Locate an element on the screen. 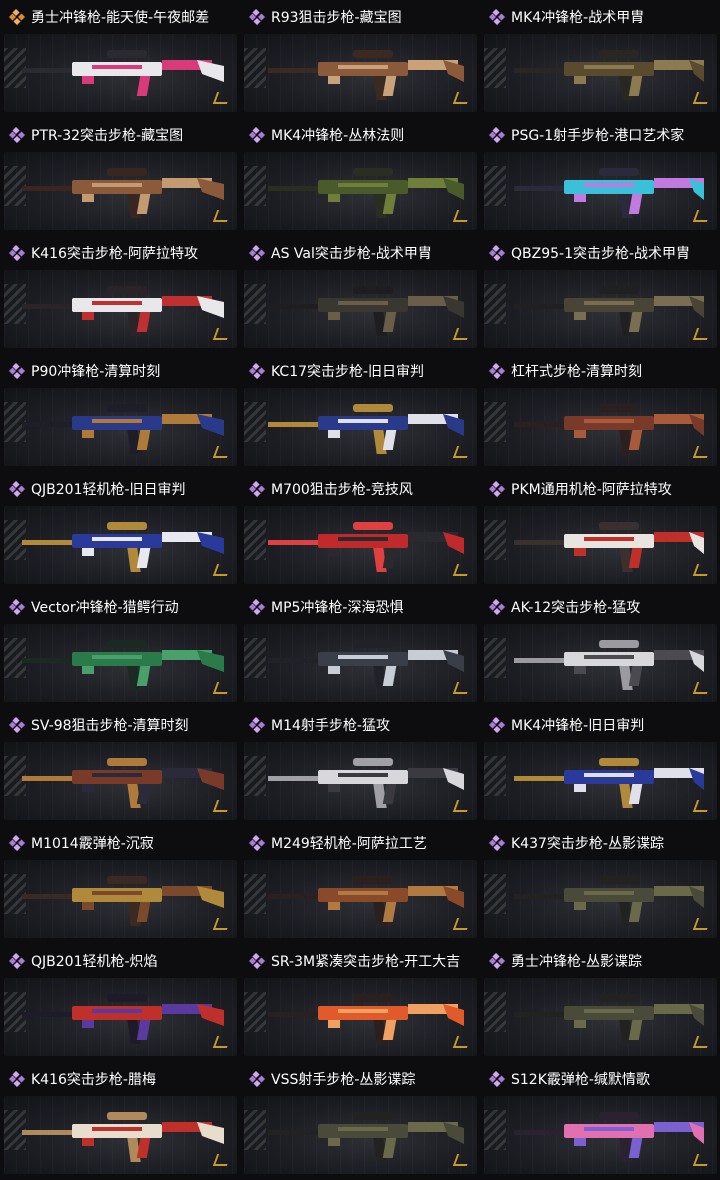 The height and width of the screenshot is (1180, 720). card-header: MP5冲锋枪-深海恐惧 is located at coordinates (360, 607).